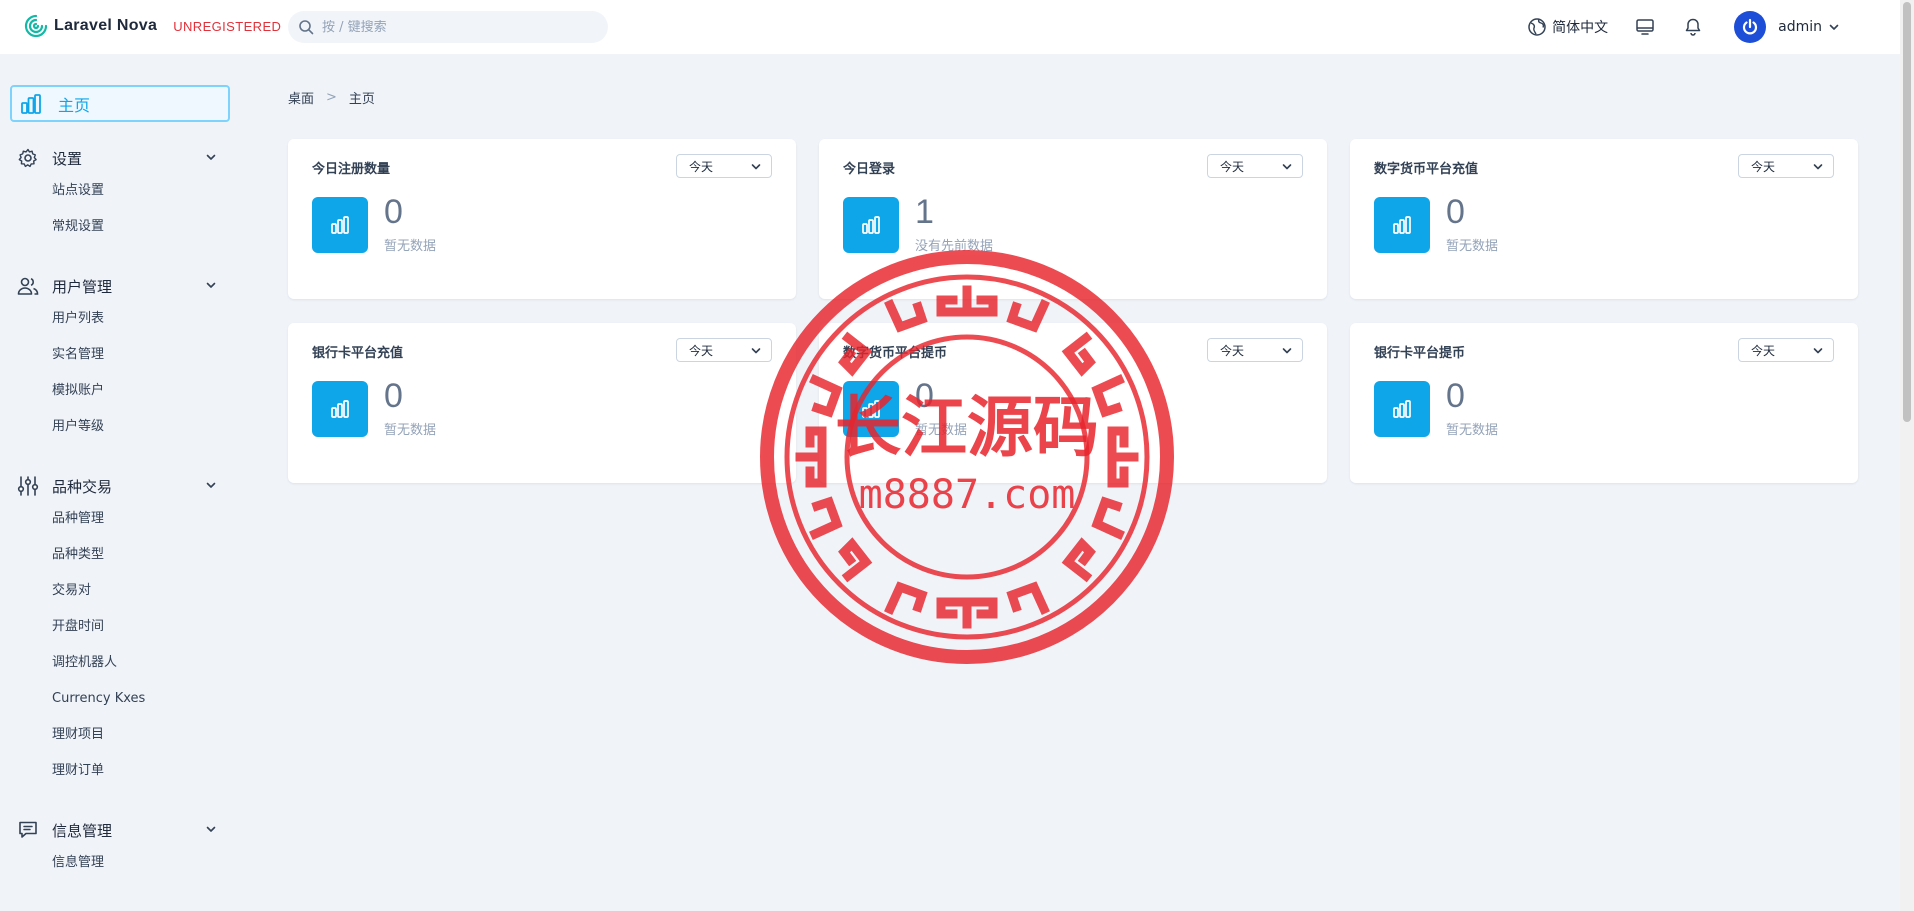 The width and height of the screenshot is (1914, 911). Describe the element at coordinates (869, 169) in the screenshot. I see `metric-card-title: 今日登录` at that location.